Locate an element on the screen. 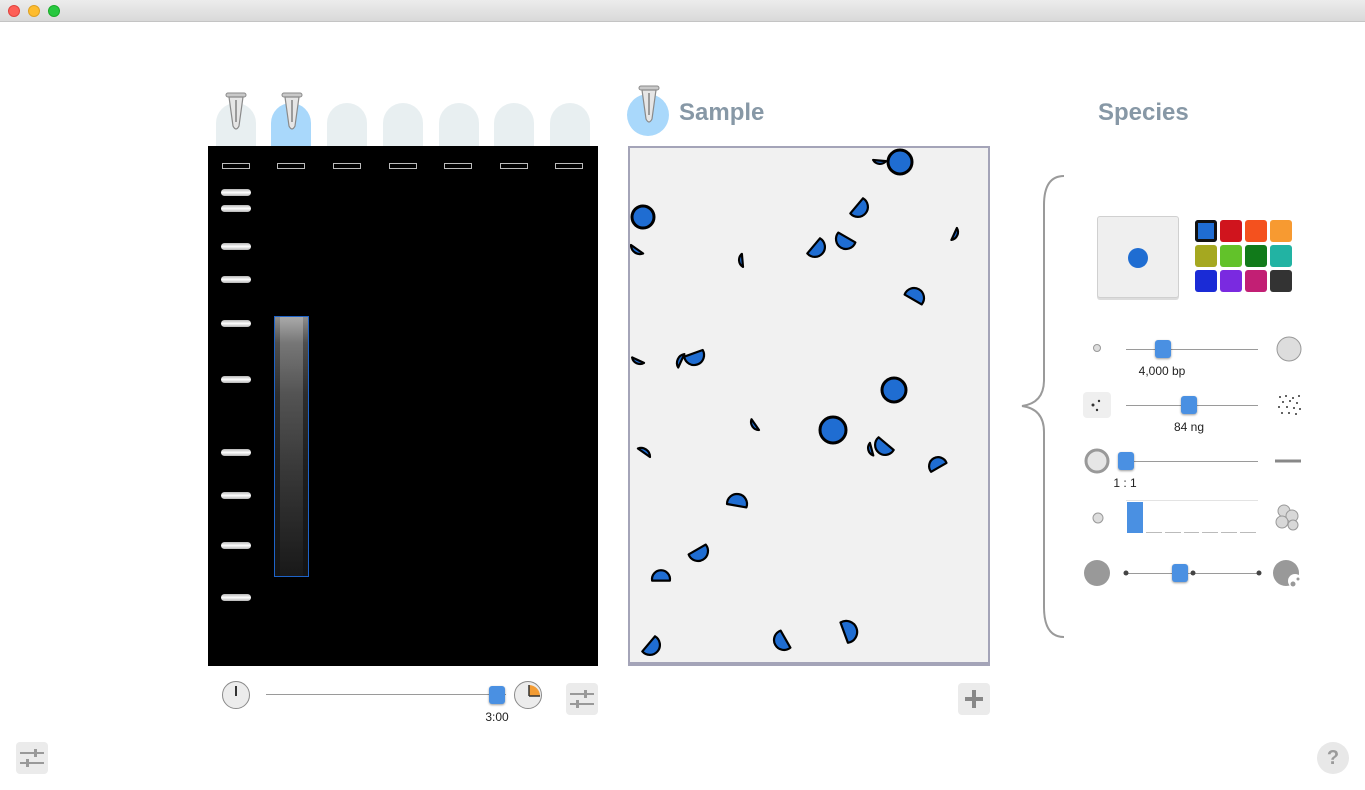 The height and width of the screenshot is (790, 1365). zoom-window-button is located at coordinates (54, 11).